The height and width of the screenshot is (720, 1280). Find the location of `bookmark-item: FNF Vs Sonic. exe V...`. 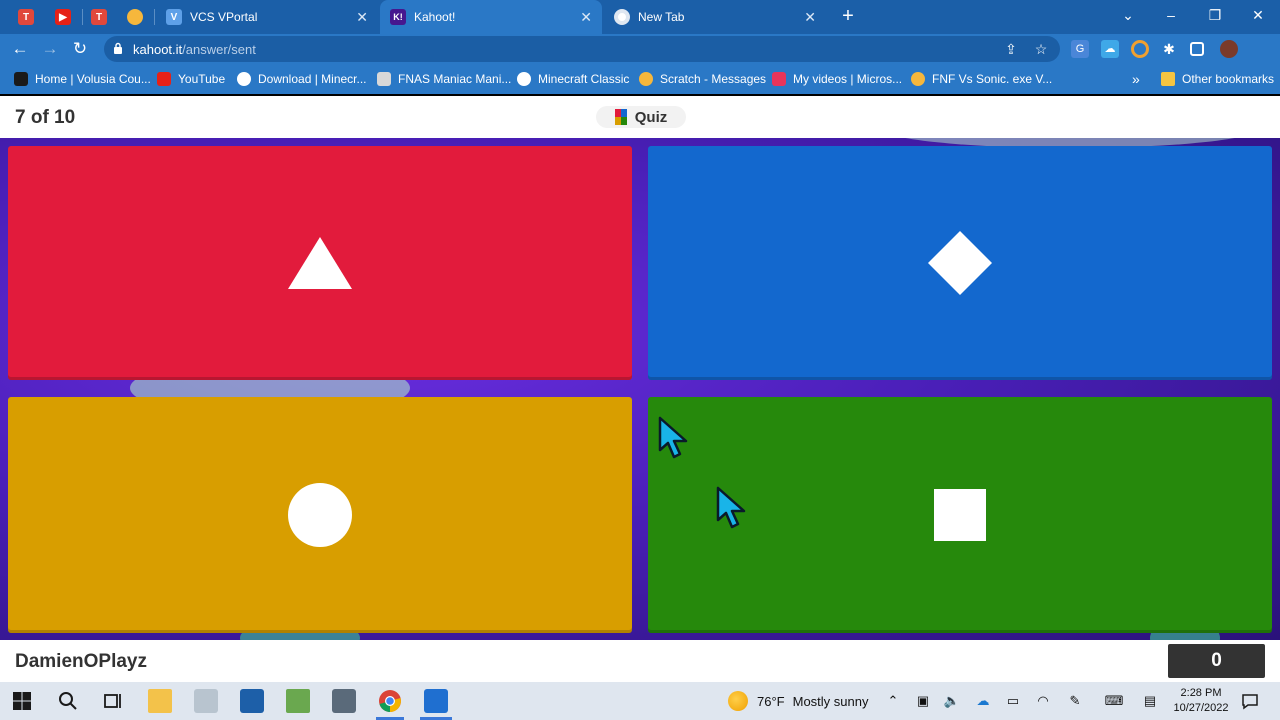

bookmark-item: FNF Vs Sonic. exe V... is located at coordinates (981, 79).